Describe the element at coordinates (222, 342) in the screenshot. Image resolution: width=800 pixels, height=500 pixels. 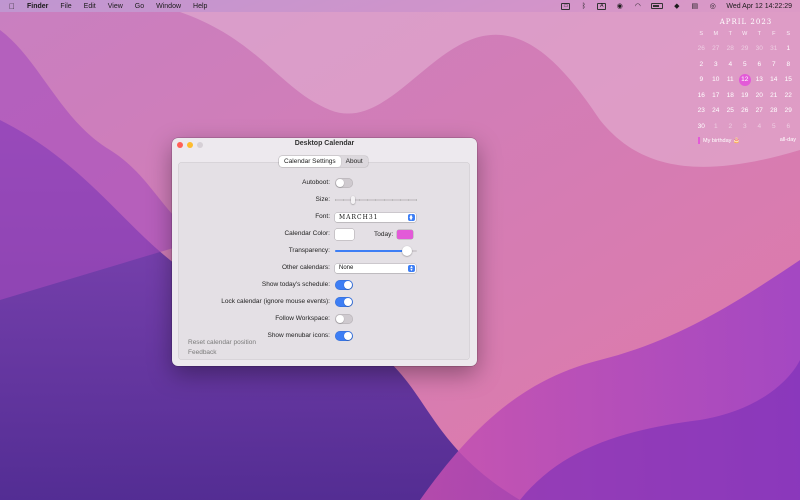
I see `reset-position-link: Reset calendar position` at that location.